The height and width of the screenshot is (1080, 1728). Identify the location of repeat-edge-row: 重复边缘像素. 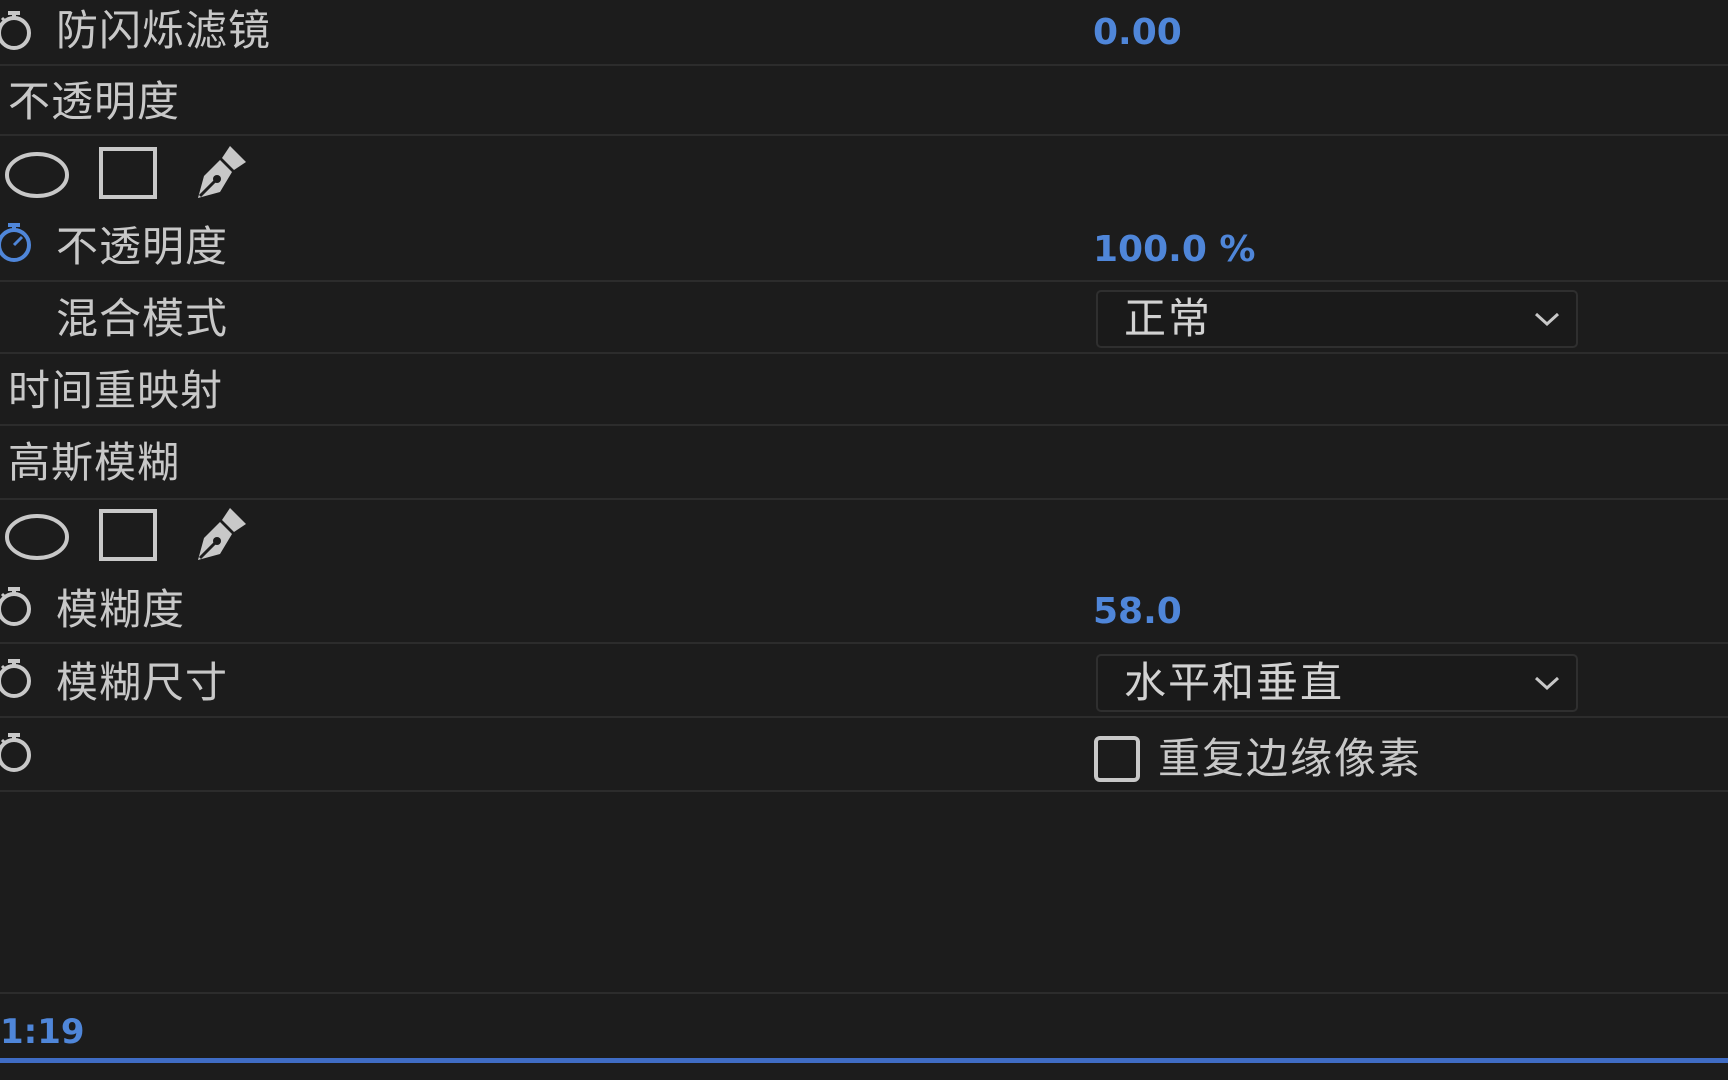
(864, 755).